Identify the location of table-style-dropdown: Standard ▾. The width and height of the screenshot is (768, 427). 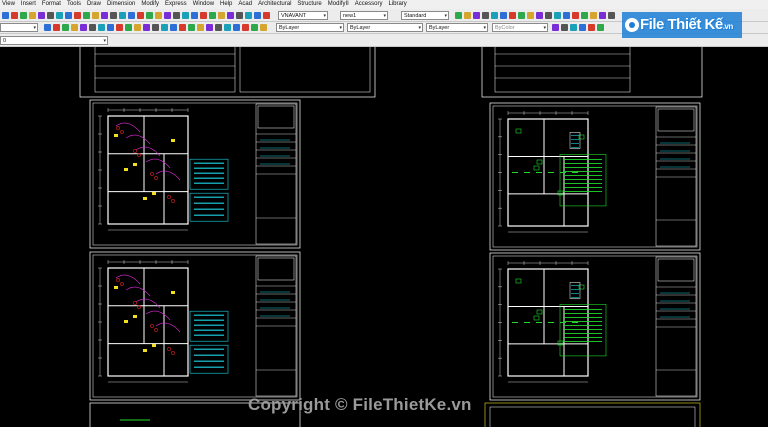
(425, 15).